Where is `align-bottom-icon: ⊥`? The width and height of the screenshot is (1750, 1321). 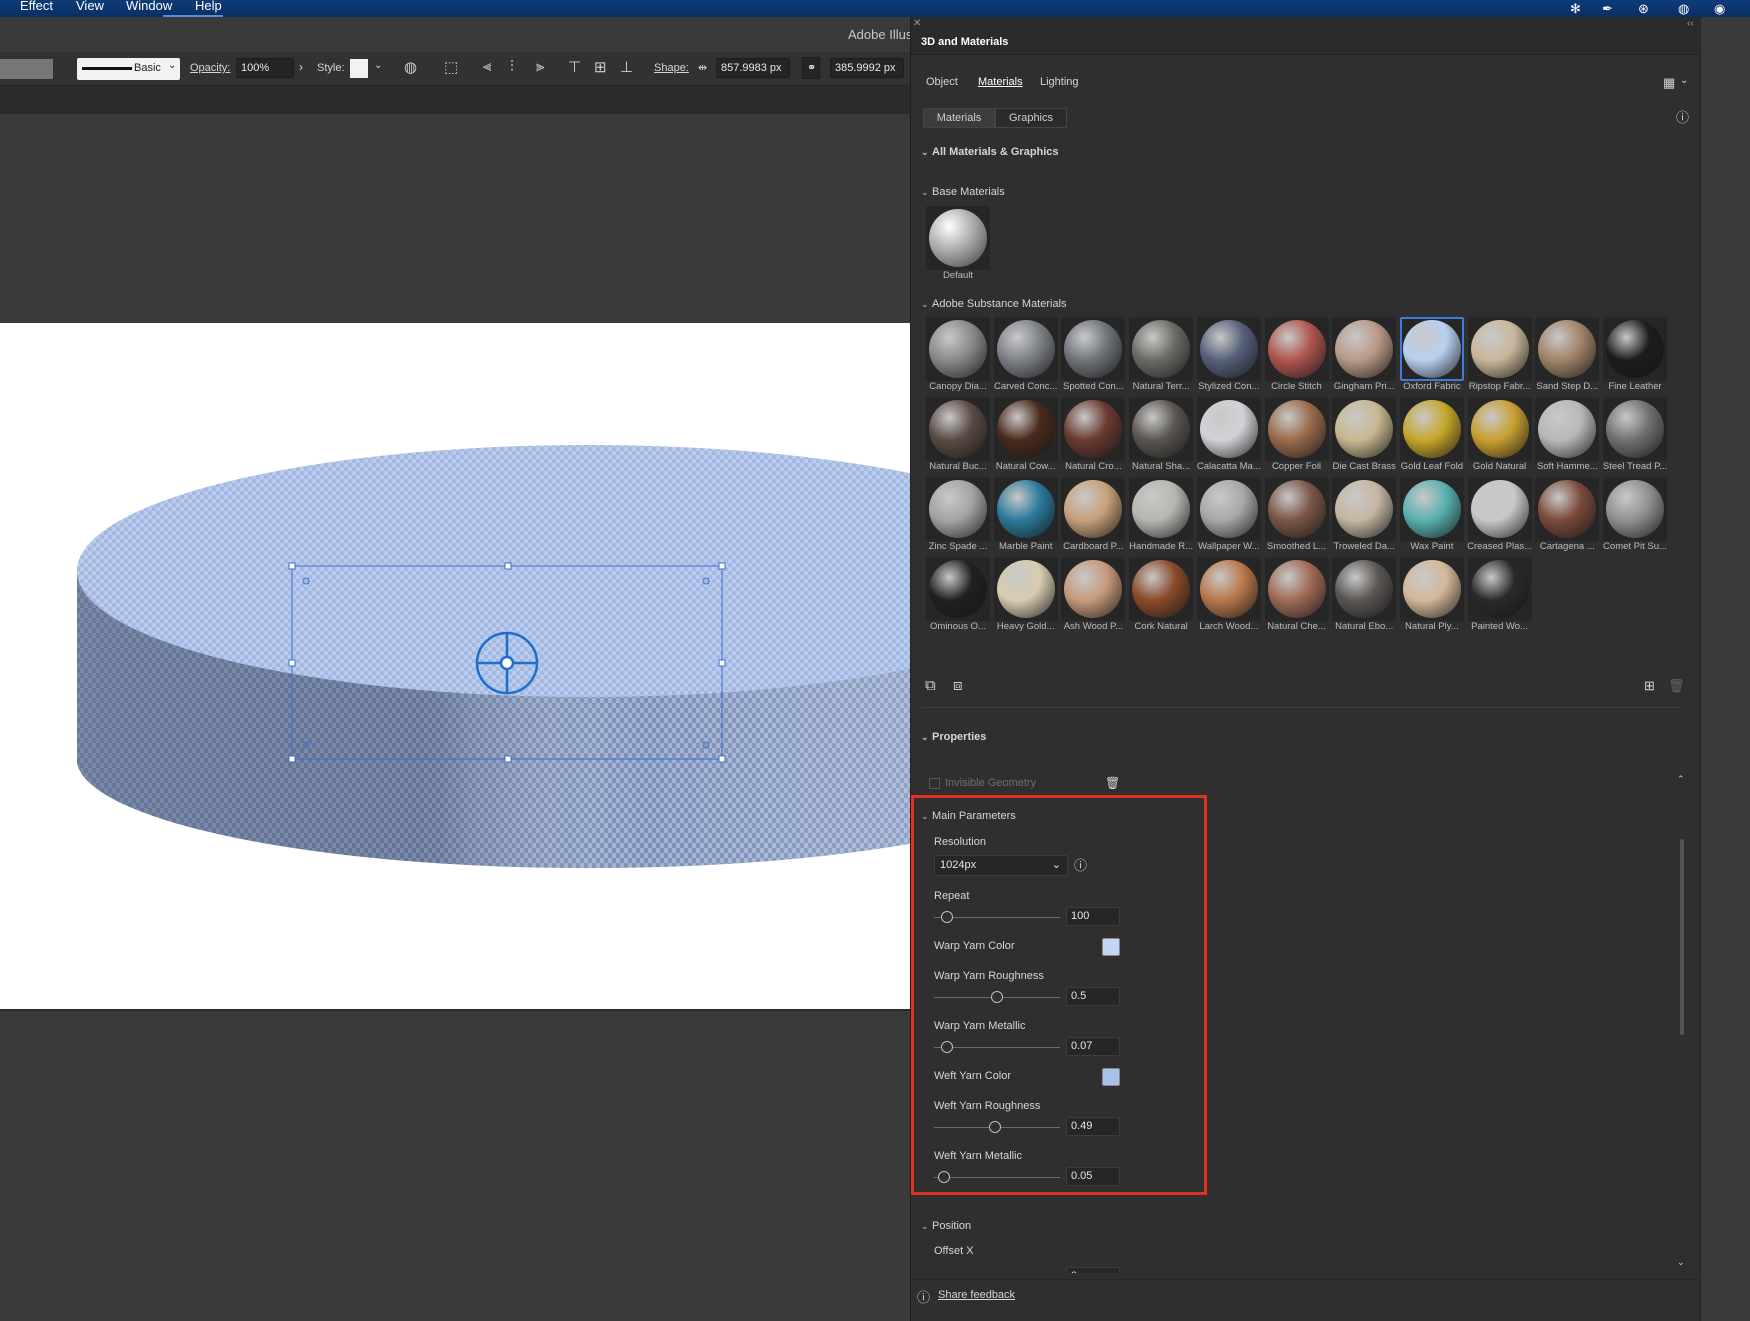 align-bottom-icon: ⊥ is located at coordinates (626, 67).